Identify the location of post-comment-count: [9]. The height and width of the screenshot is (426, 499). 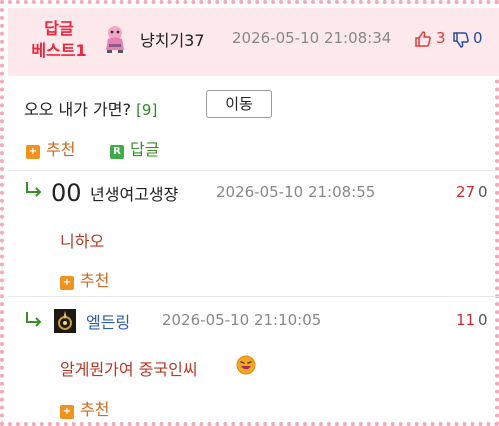
(147, 110).